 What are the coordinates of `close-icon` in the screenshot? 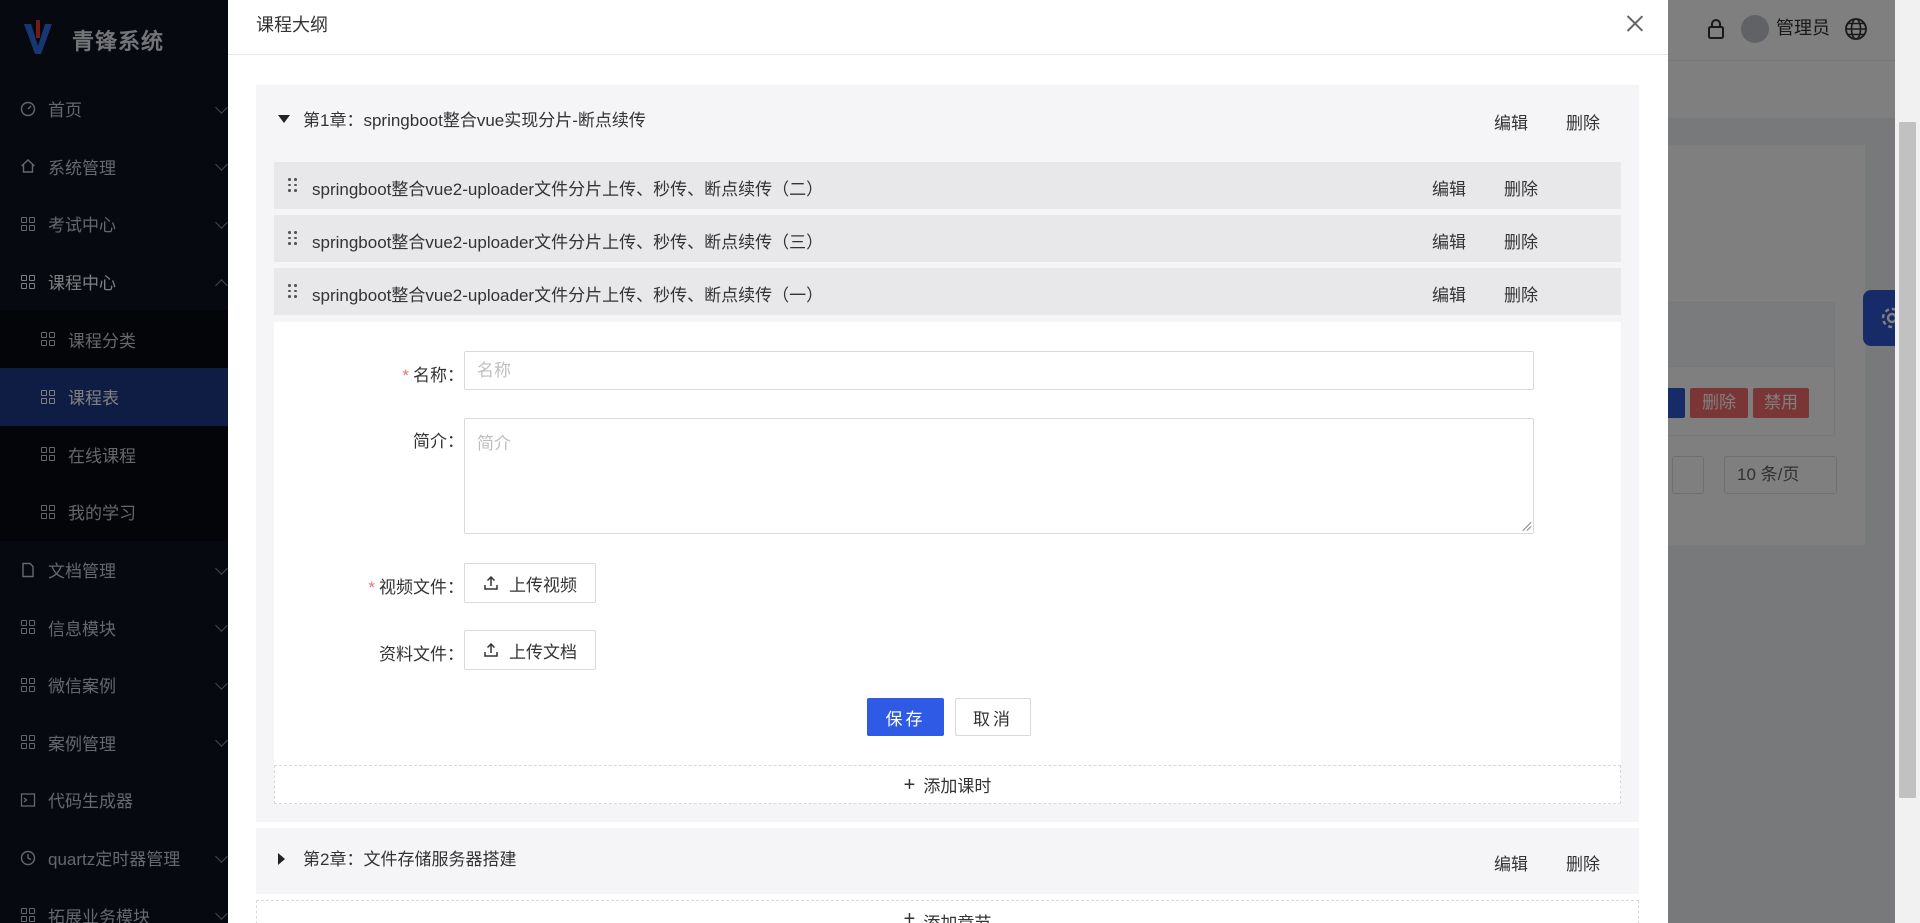 It's located at (1635, 23).